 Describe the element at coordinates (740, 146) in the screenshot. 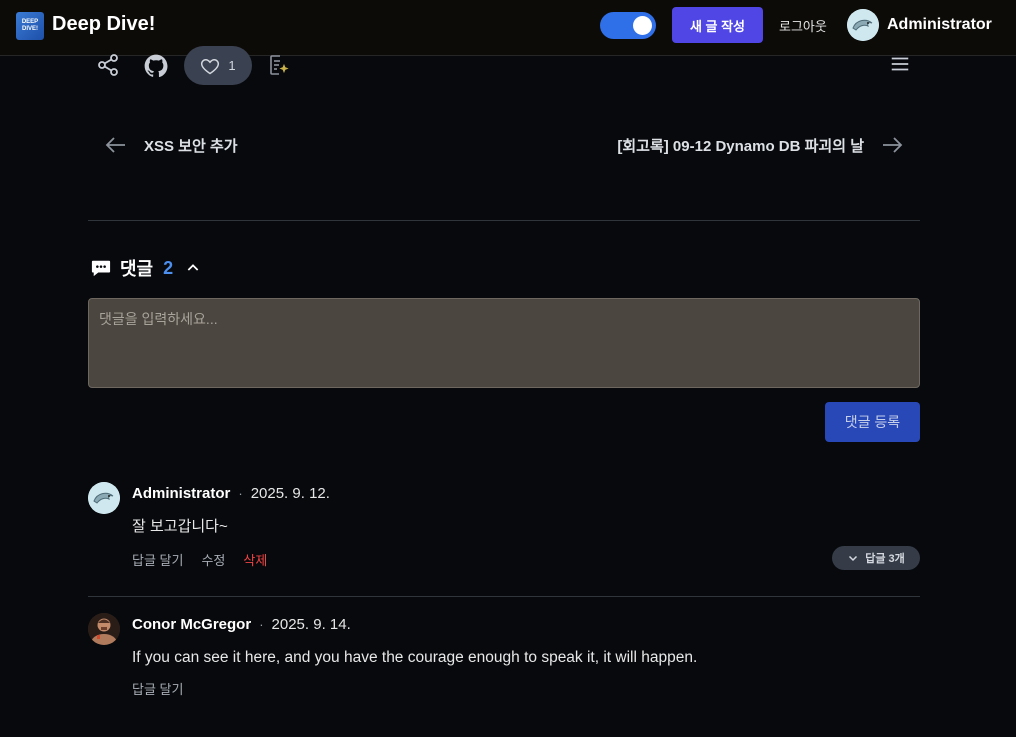

I see `next-post-title: [회고록] 09-12 Dynamo DB 파괴의 날` at that location.